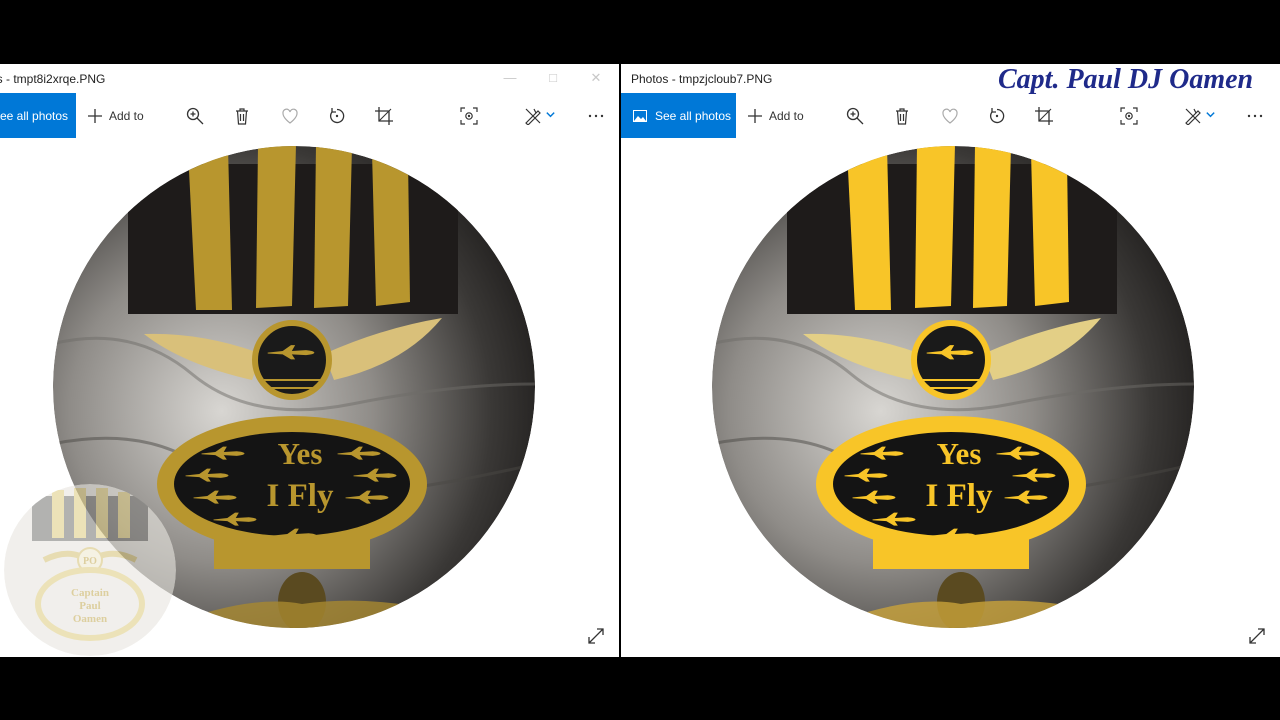 Image resolution: width=1280 pixels, height=720 pixels. Describe the element at coordinates (596, 78) in the screenshot. I see `close-icon: ✕` at that location.